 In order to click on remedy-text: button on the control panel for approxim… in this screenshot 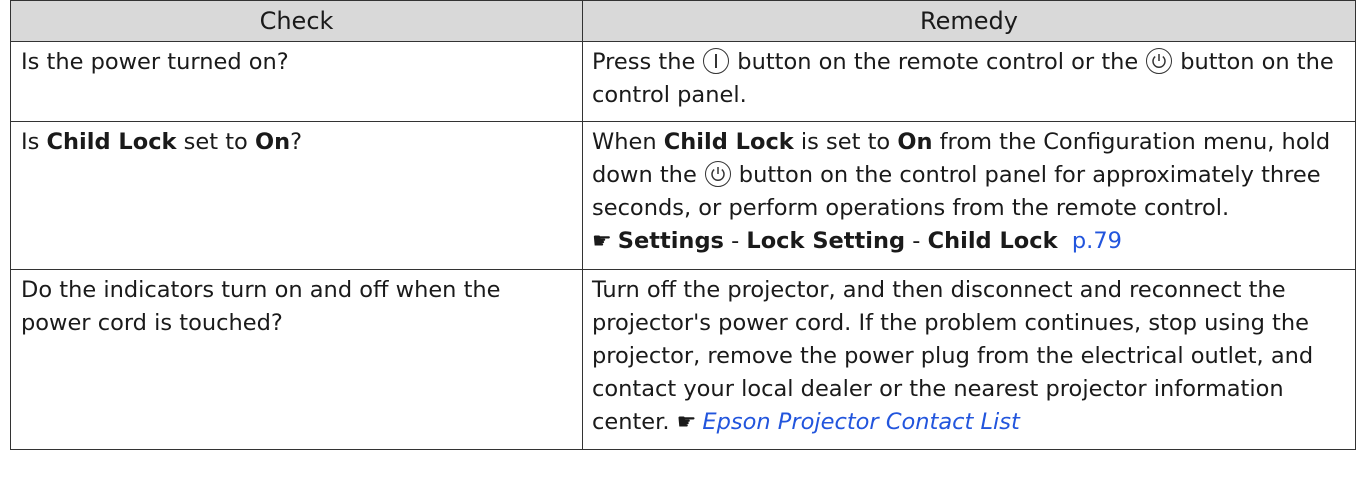, I will do `click(956, 191)`.